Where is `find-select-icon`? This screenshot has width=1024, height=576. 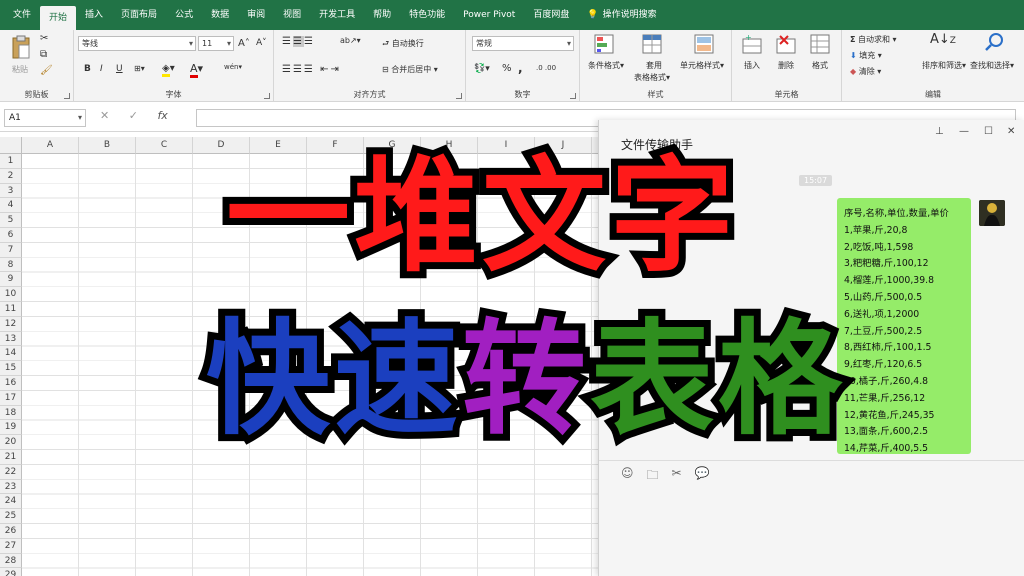
find-select-icon is located at coordinates (994, 42).